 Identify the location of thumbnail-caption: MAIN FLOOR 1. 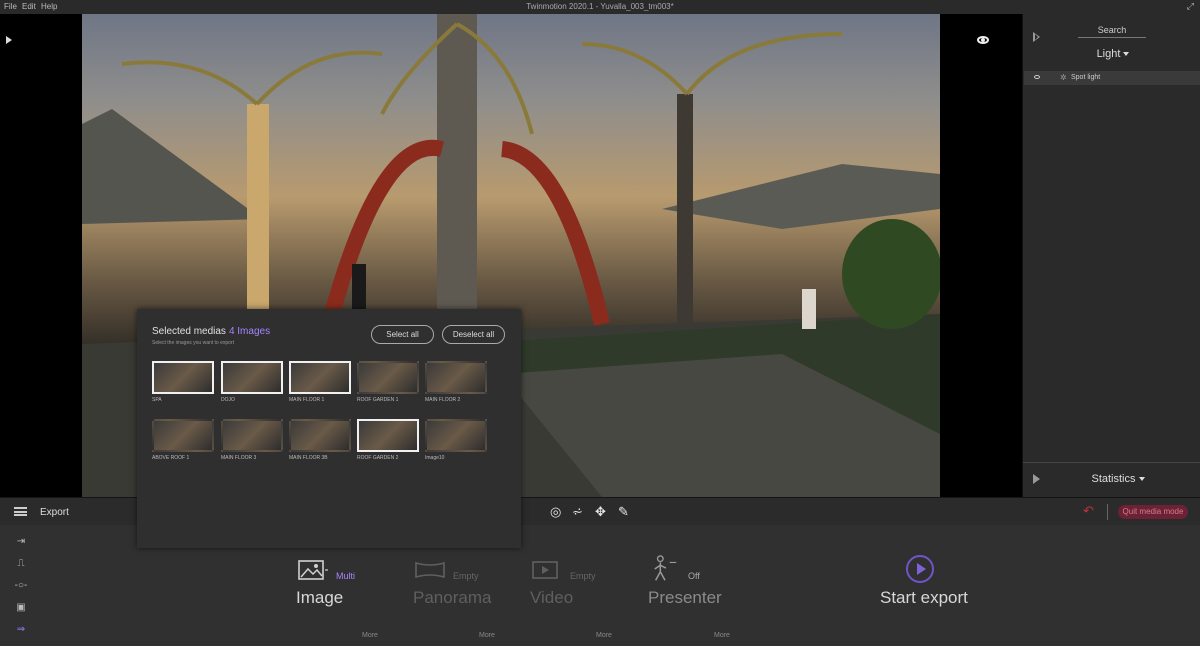
(307, 400).